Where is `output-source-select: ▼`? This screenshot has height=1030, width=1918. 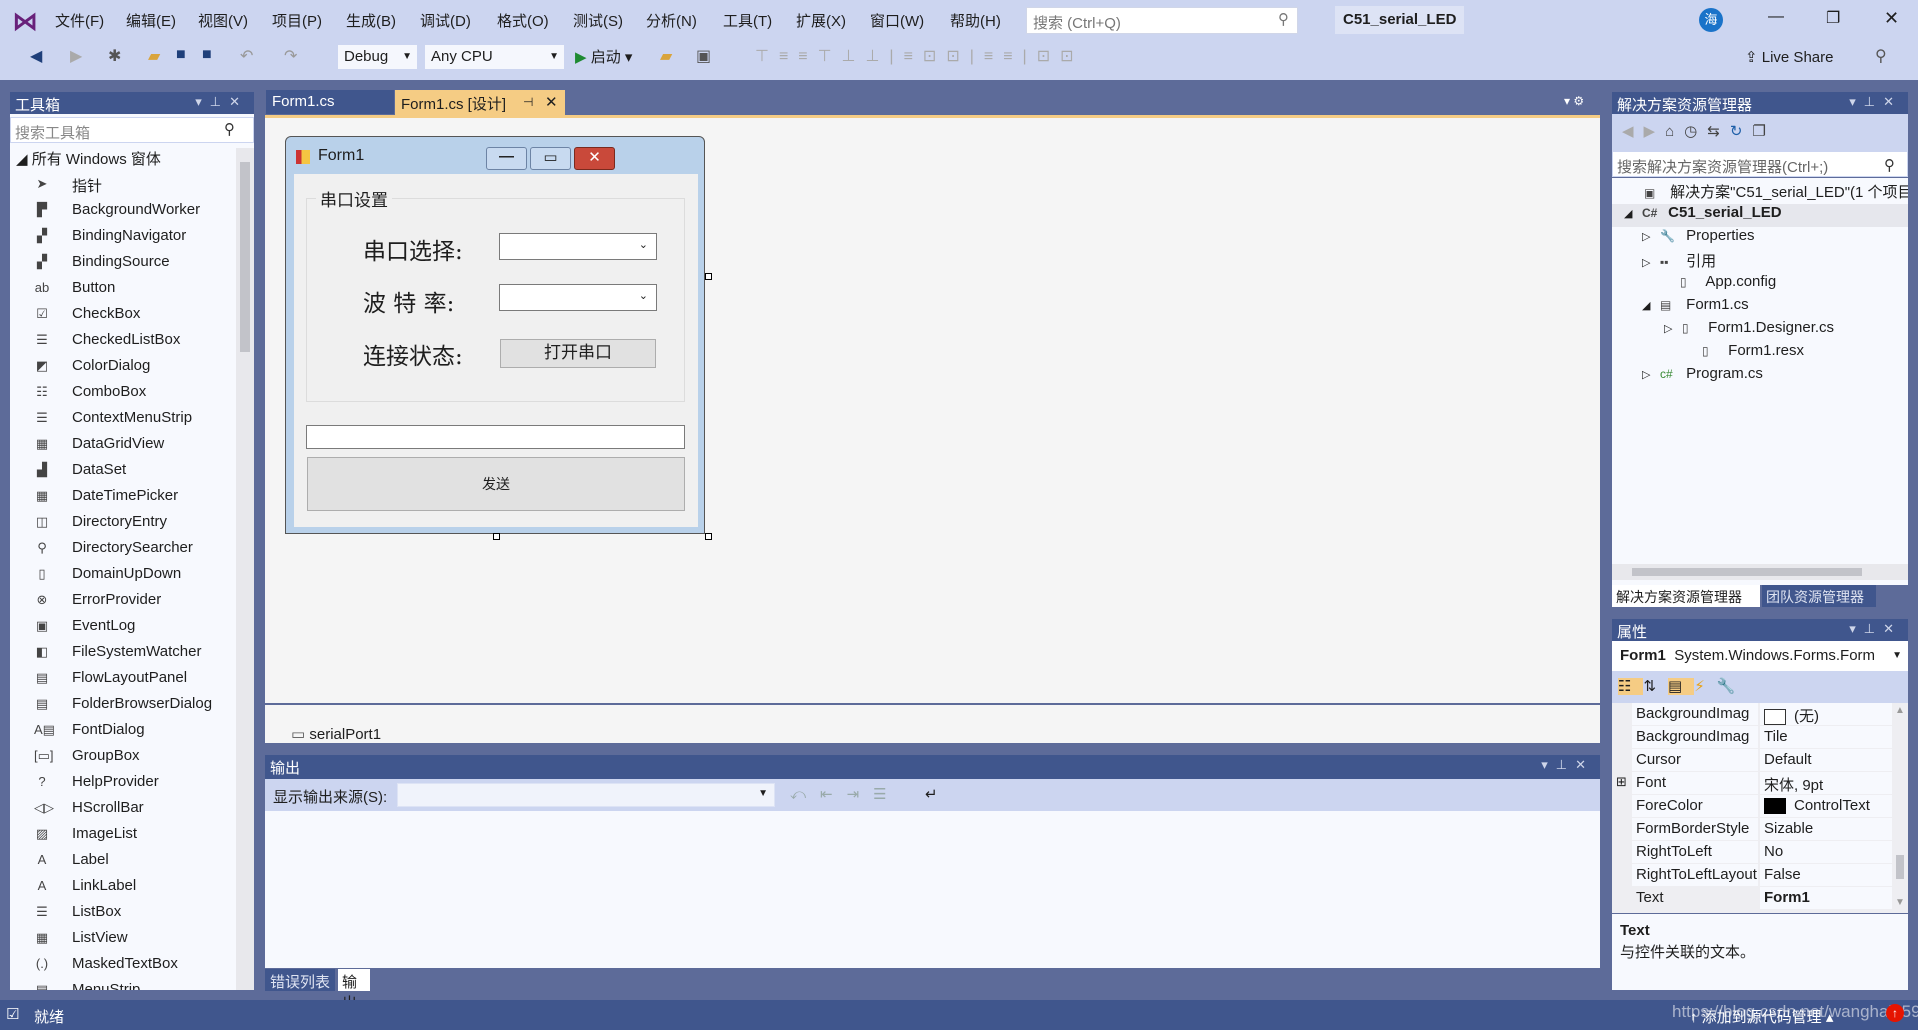 output-source-select: ▼ is located at coordinates (586, 795).